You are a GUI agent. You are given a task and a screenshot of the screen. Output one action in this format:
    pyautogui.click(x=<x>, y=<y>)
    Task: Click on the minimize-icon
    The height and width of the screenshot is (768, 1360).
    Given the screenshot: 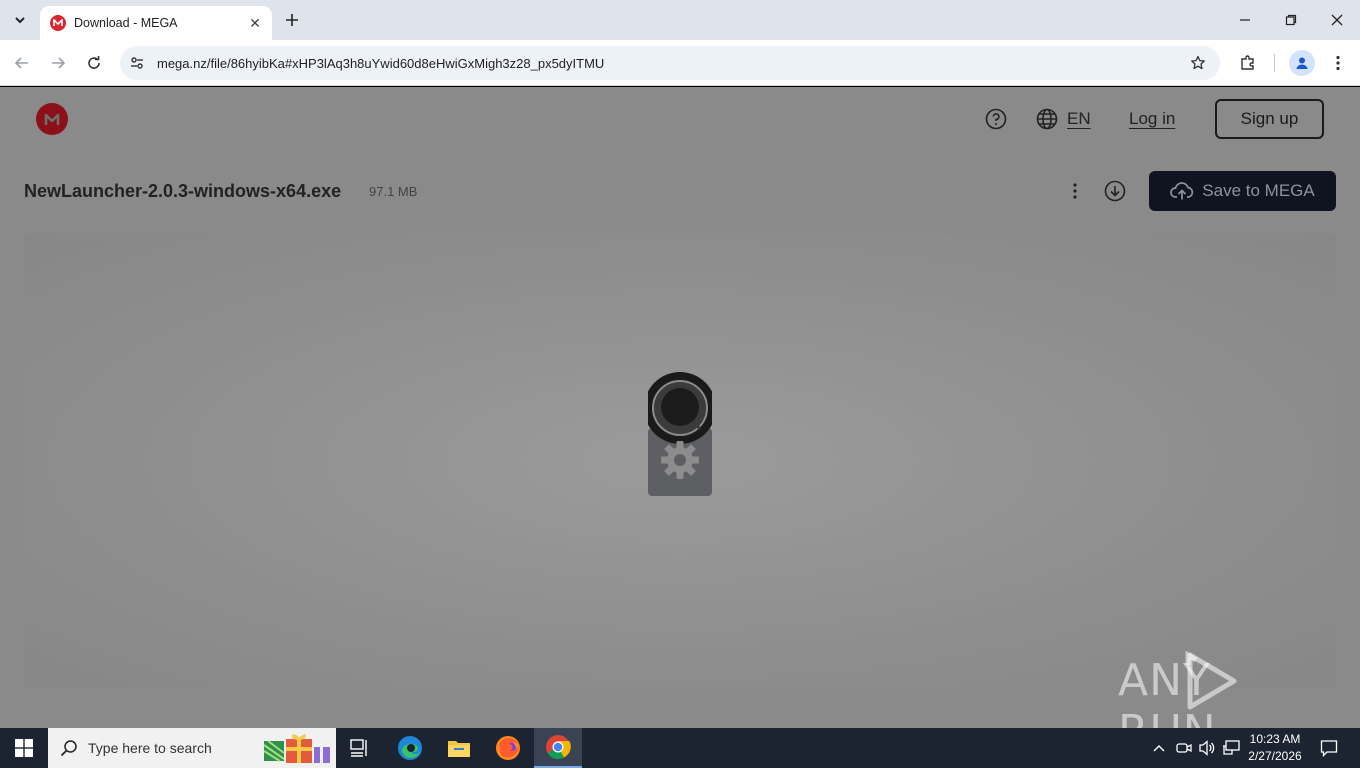 What is the action you would take?
    pyautogui.click(x=1245, y=20)
    